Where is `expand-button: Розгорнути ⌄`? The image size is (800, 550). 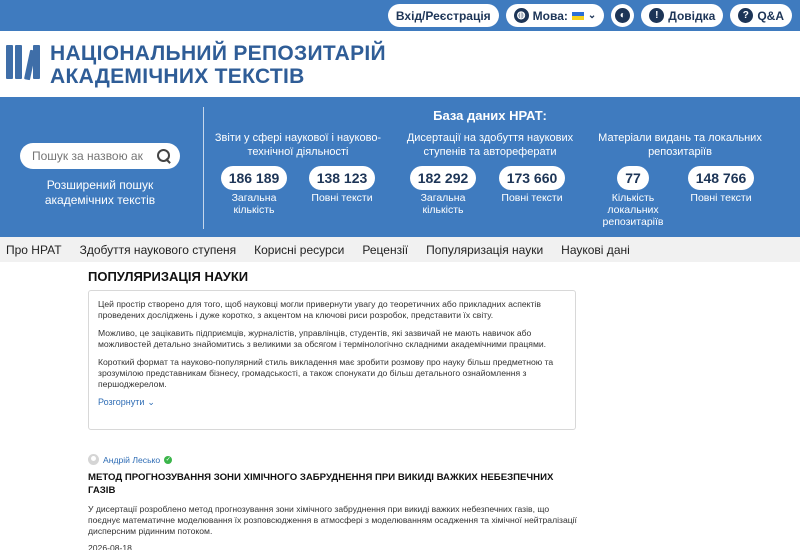 expand-button: Розгорнути ⌄ is located at coordinates (332, 402).